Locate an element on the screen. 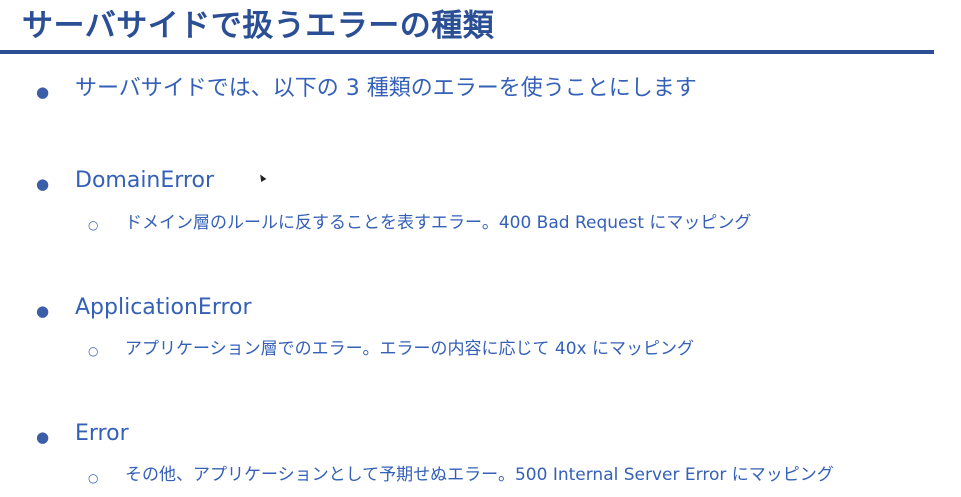  slide-title: サーバサイドで扱うエラーの種類 is located at coordinates (258, 26).